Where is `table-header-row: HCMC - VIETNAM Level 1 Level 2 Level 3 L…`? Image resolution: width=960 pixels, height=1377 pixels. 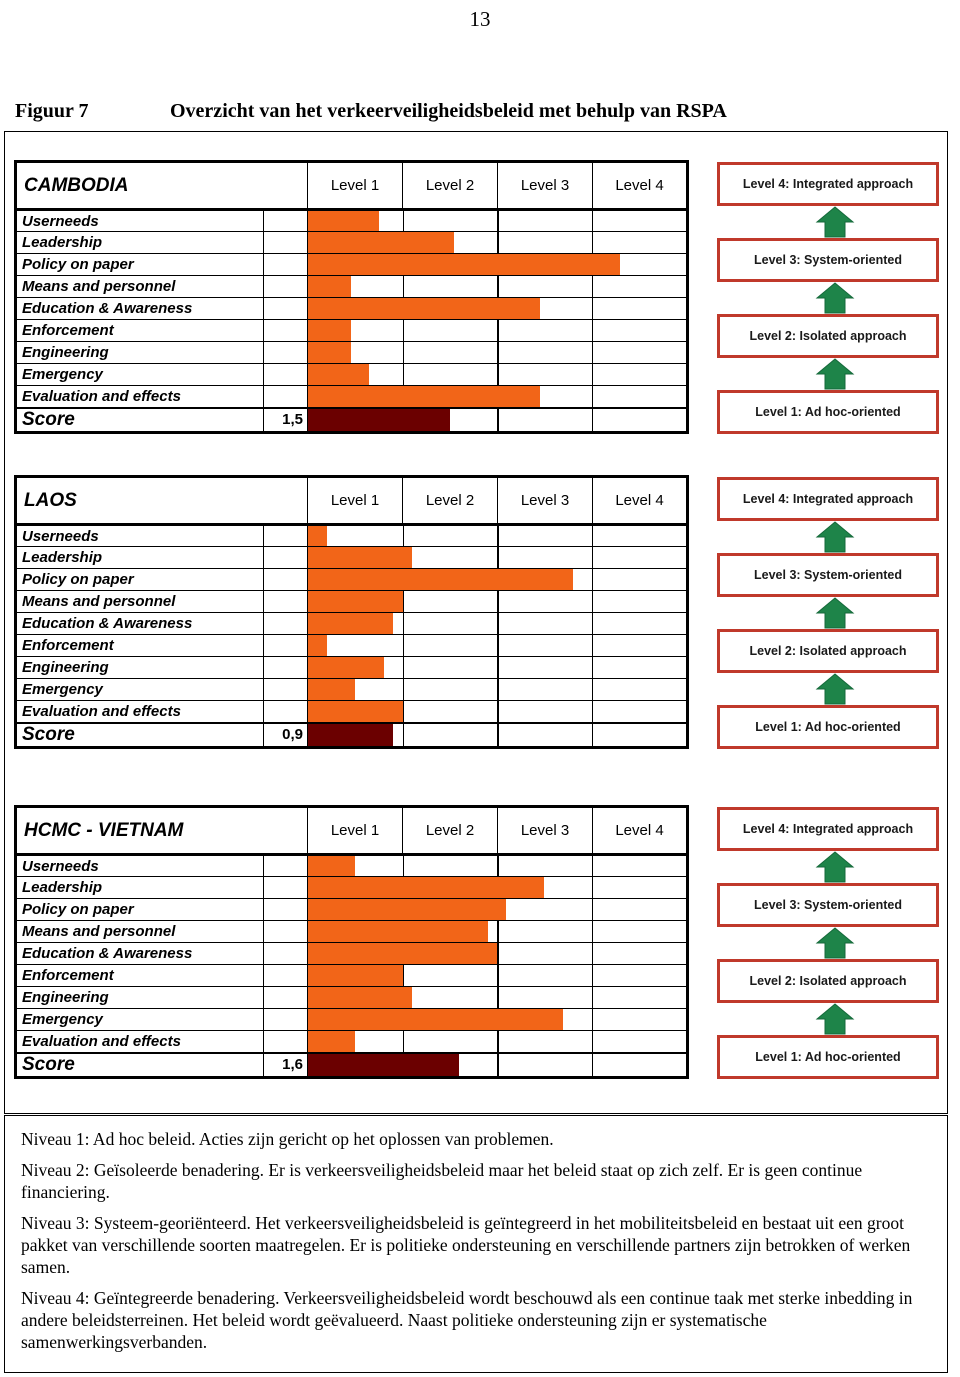
table-header-row: HCMC - VIETNAM Level 1 Level 2 Level 3 L… is located at coordinates (351, 831).